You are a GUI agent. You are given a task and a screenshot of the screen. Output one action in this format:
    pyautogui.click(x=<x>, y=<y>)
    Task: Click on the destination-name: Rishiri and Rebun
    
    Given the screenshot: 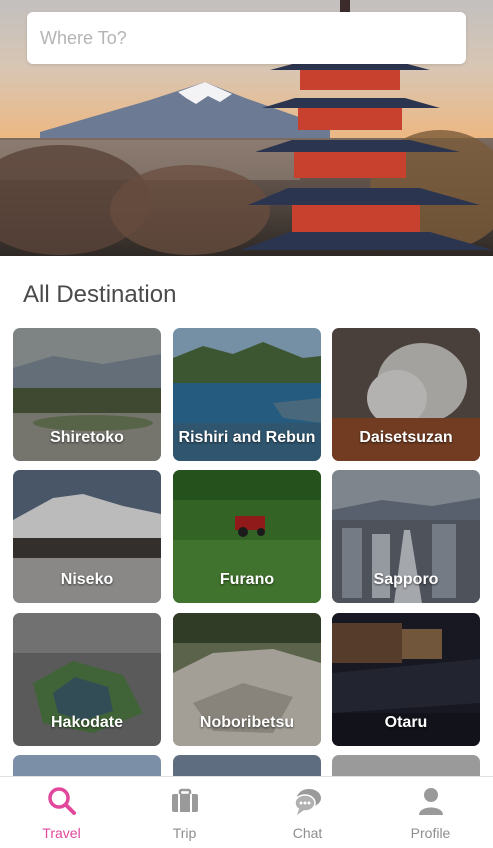 What is the action you would take?
    pyautogui.click(x=247, y=437)
    